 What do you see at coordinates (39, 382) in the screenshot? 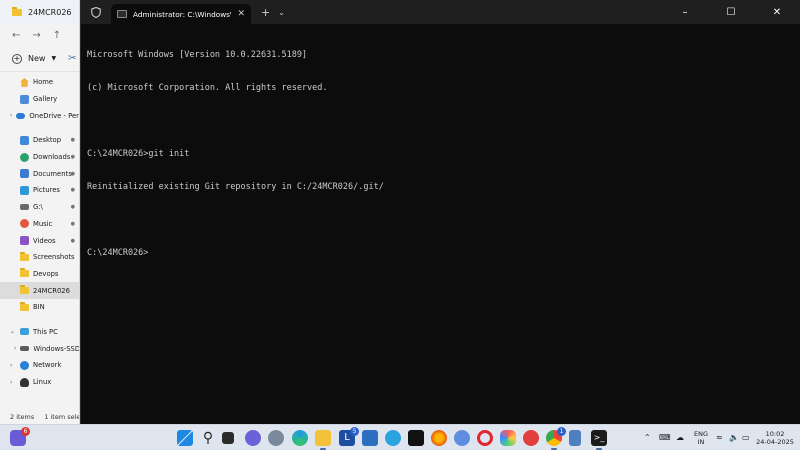
I see `nav-item-linux: › Linux` at bounding box center [39, 382].